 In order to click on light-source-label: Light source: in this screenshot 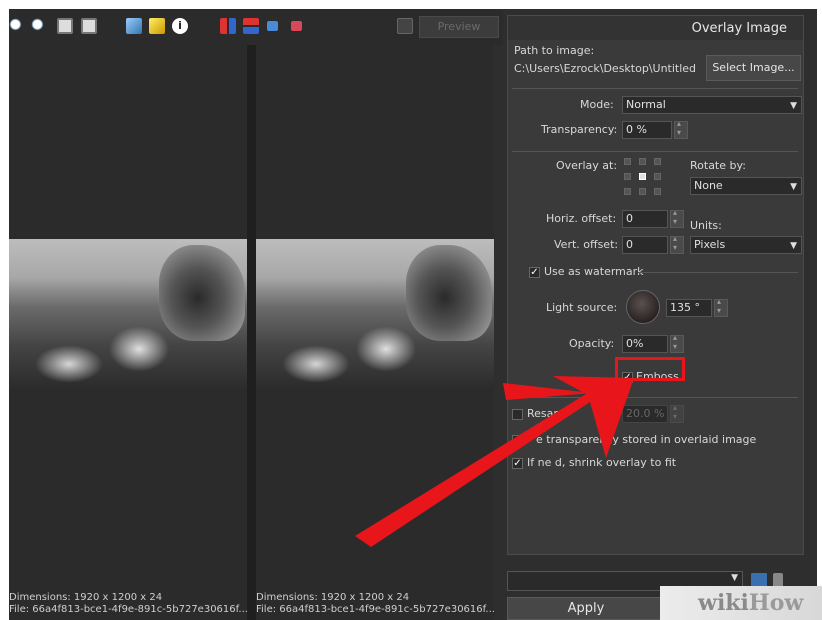, I will do `click(582, 307)`.